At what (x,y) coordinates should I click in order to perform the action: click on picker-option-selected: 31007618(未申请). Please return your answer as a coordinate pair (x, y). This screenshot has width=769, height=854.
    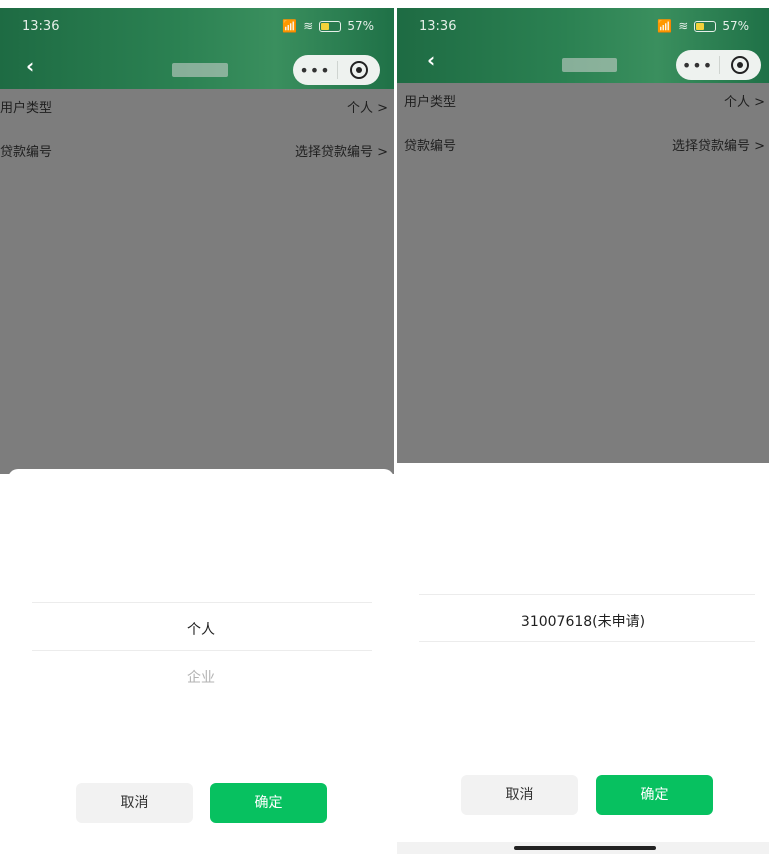
    Looking at the image, I should click on (583, 621).